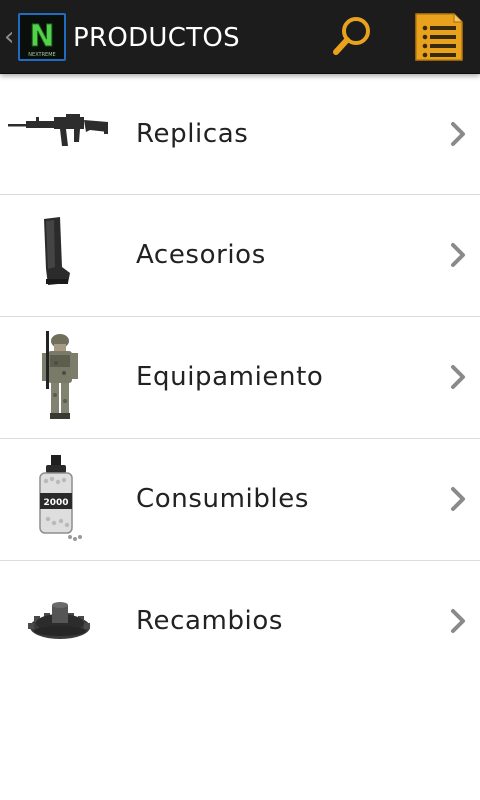 This screenshot has width=480, height=800. What do you see at coordinates (222, 499) in the screenshot?
I see `category-label: Consumibles` at bounding box center [222, 499].